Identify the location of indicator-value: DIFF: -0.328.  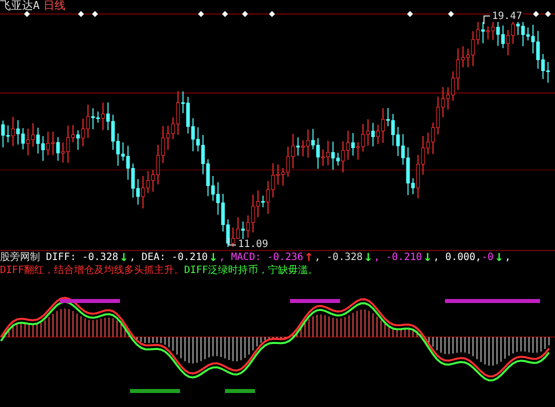
(82, 257).